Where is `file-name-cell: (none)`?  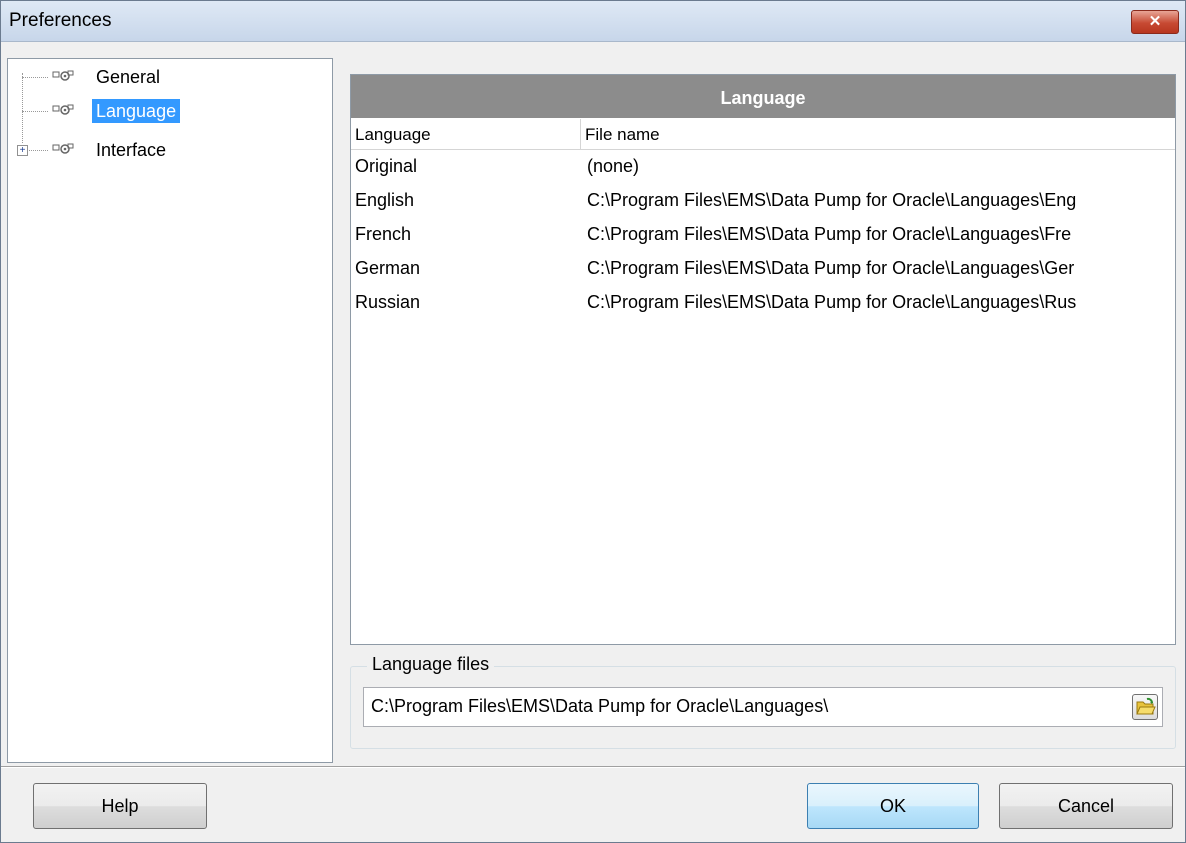 file-name-cell: (none) is located at coordinates (613, 166).